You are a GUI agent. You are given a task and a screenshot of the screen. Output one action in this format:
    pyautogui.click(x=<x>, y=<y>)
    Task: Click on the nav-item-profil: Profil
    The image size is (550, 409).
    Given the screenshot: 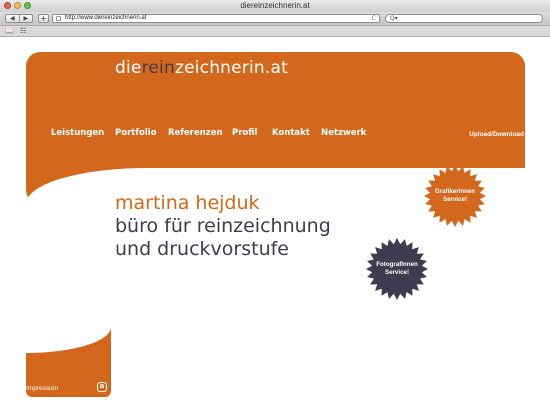 What is the action you would take?
    pyautogui.click(x=244, y=133)
    